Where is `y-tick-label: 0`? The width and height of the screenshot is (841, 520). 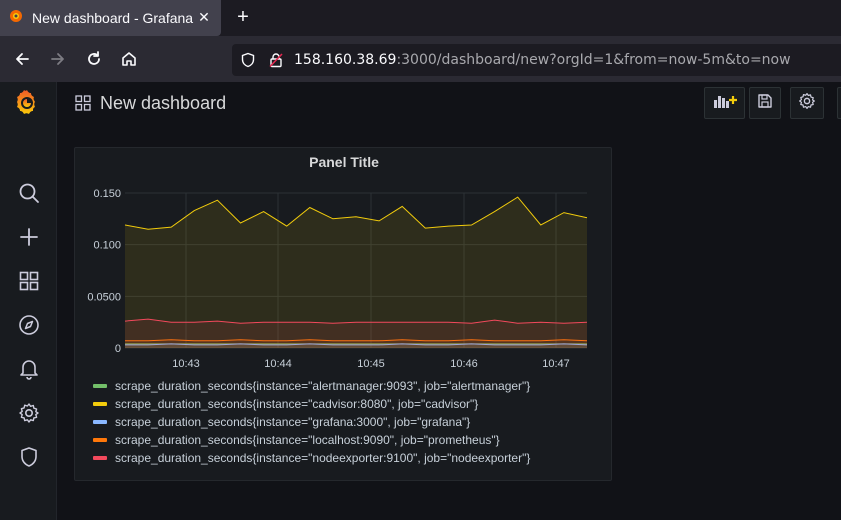 y-tick-label: 0 is located at coordinates (118, 349).